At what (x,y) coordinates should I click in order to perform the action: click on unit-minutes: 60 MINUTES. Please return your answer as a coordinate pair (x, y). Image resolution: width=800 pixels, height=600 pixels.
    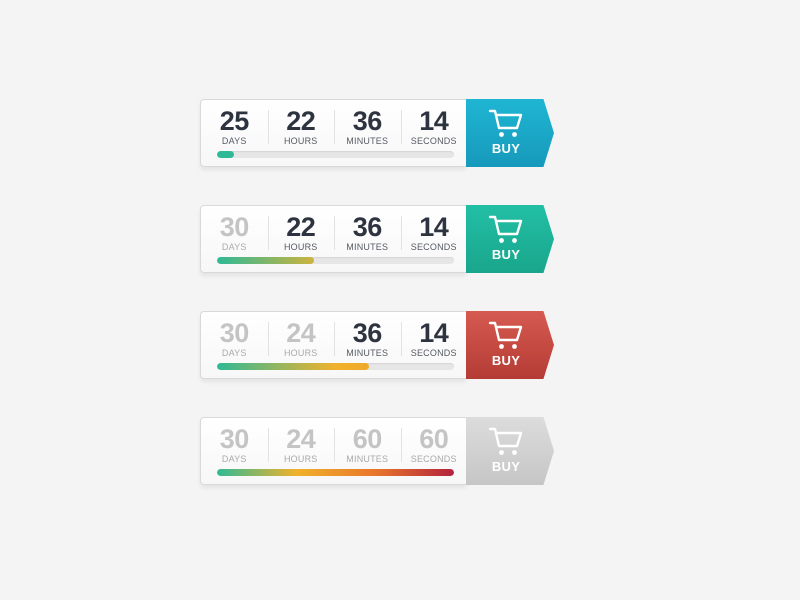
    Looking at the image, I should click on (367, 445).